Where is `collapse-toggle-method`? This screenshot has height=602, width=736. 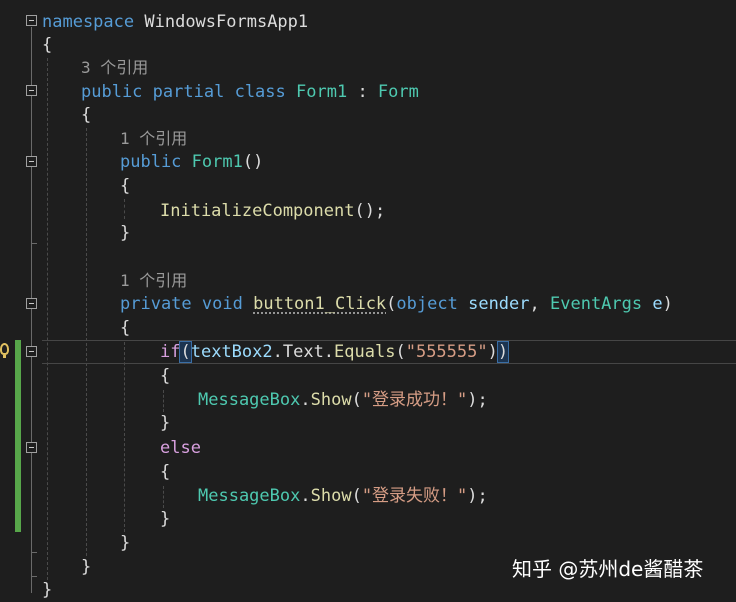 collapse-toggle-method is located at coordinates (31, 303).